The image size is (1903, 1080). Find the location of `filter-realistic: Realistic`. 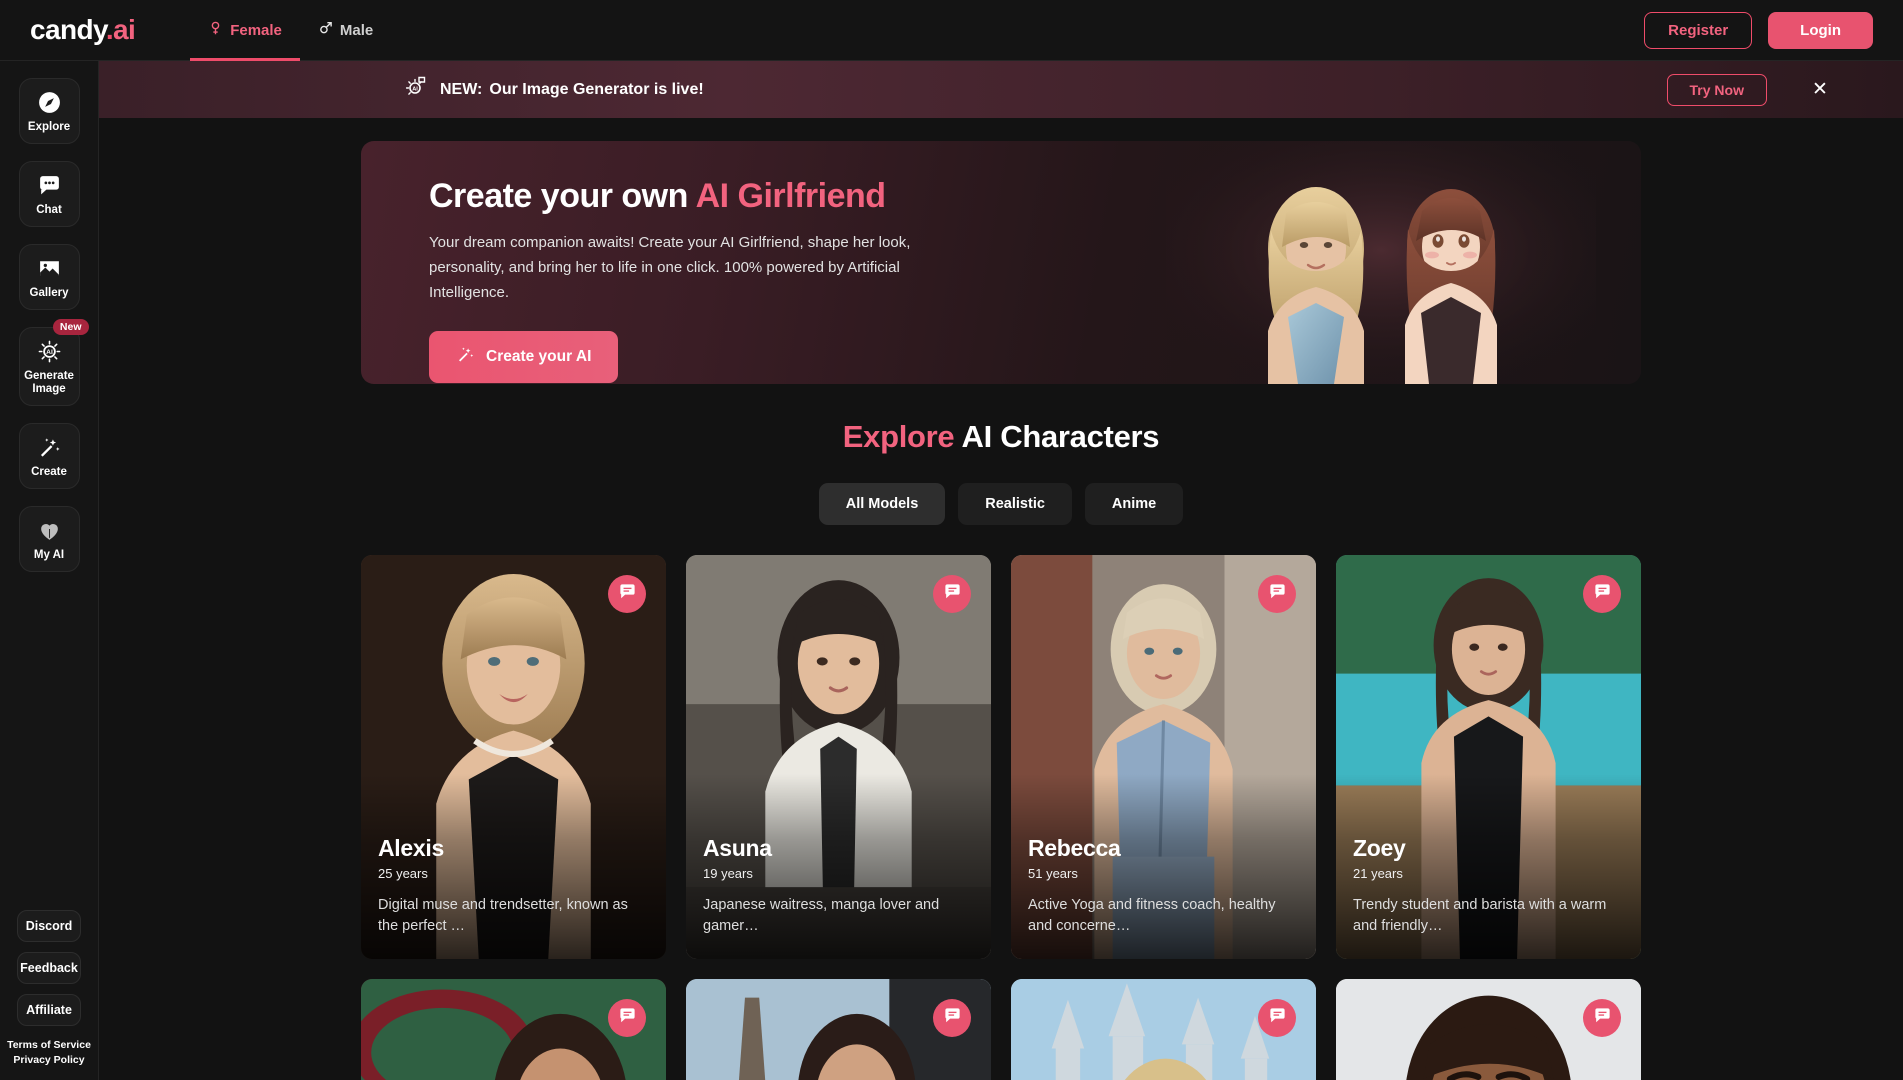

filter-realistic: Realistic is located at coordinates (1015, 504).